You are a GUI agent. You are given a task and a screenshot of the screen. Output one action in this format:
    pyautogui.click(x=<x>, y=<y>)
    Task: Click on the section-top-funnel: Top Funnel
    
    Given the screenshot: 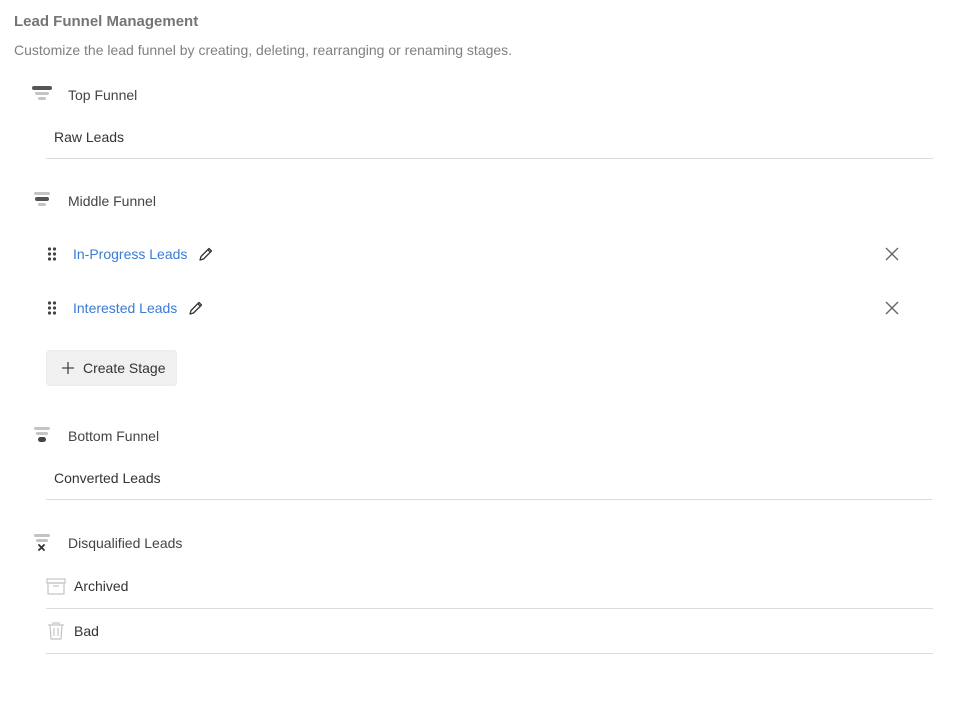 What is the action you would take?
    pyautogui.click(x=84, y=95)
    